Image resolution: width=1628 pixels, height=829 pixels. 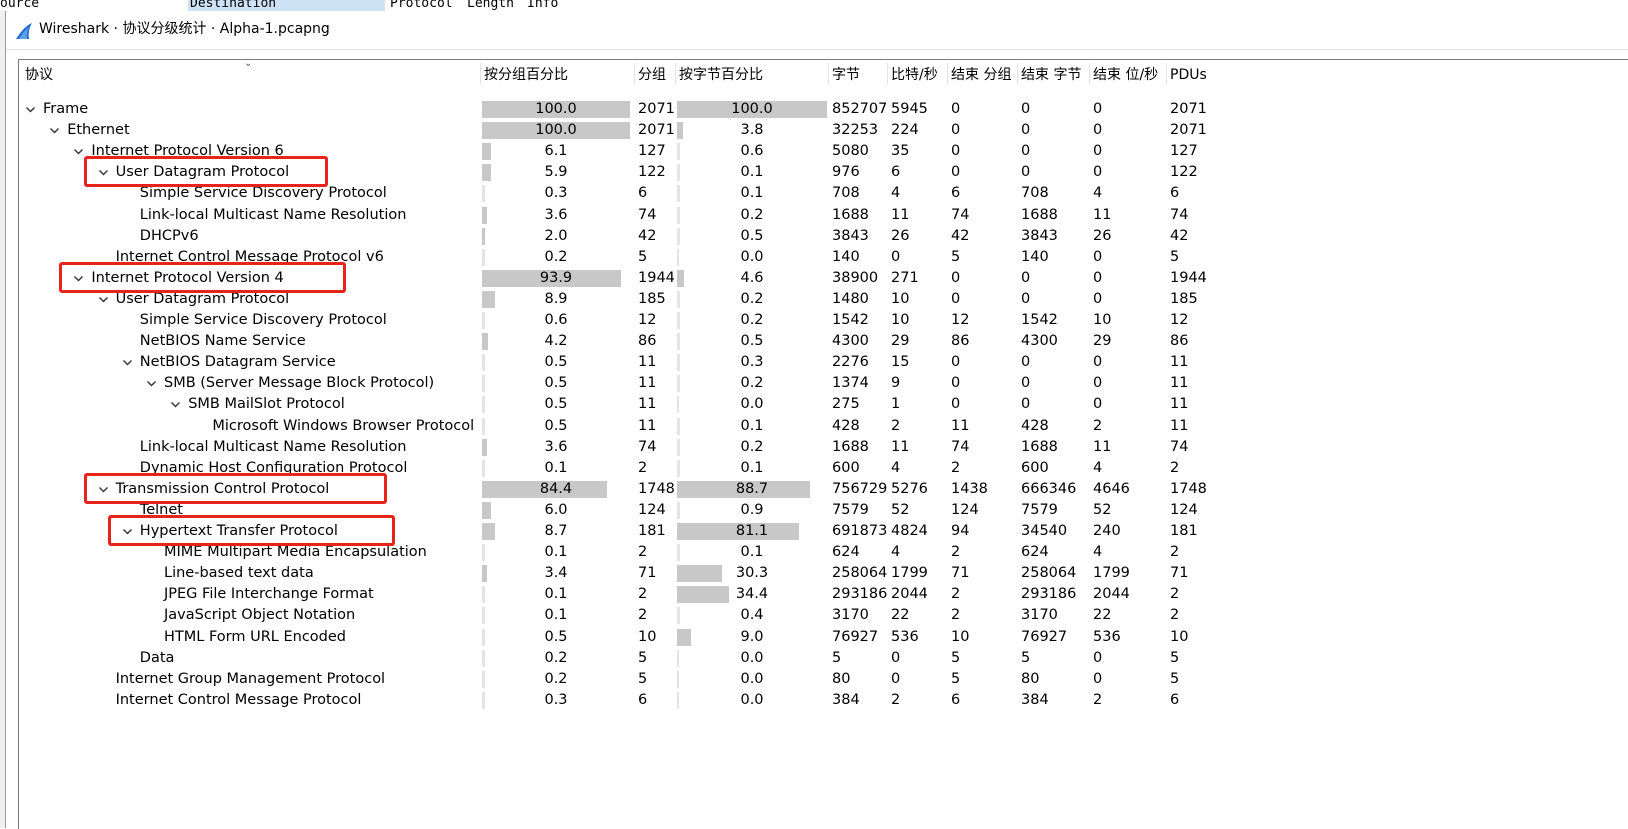 I want to click on protocol-name: JPEG File Interchange Format, so click(x=269, y=594).